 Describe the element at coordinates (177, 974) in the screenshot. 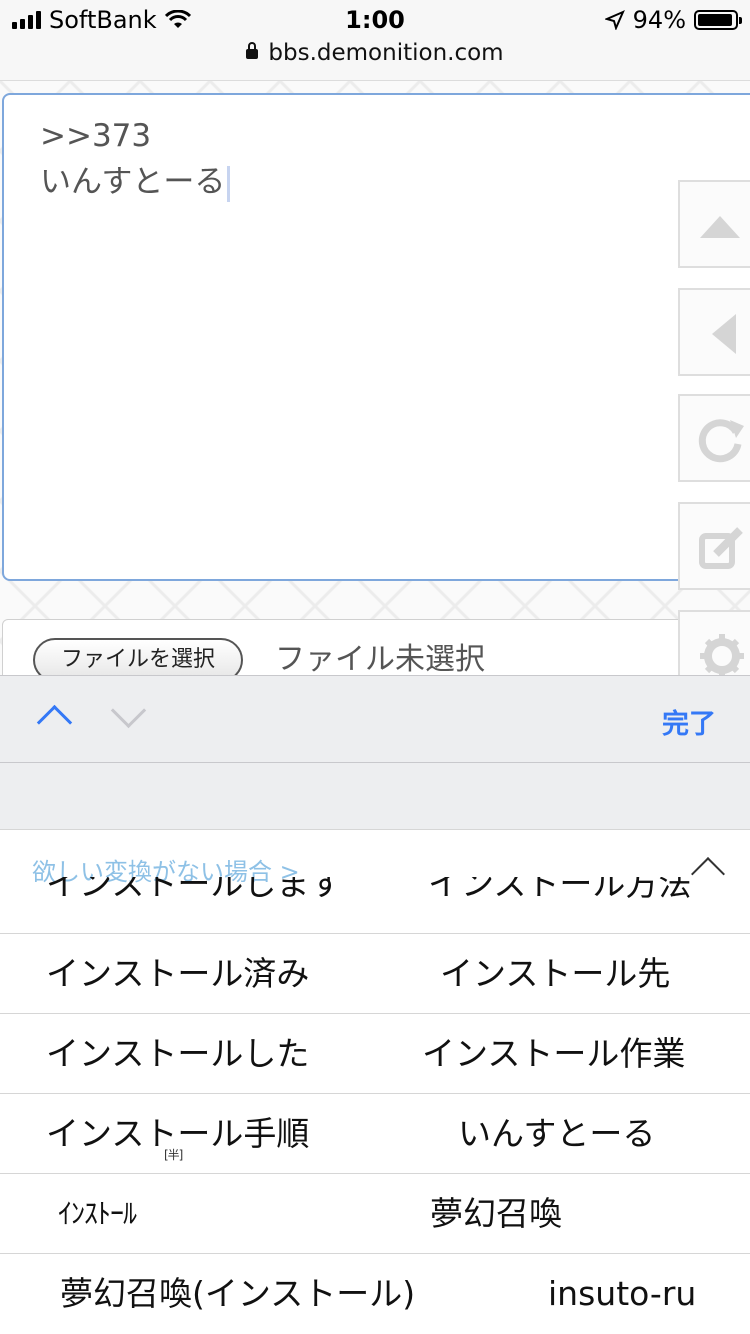

I see `candidate-item: インストール済み` at that location.